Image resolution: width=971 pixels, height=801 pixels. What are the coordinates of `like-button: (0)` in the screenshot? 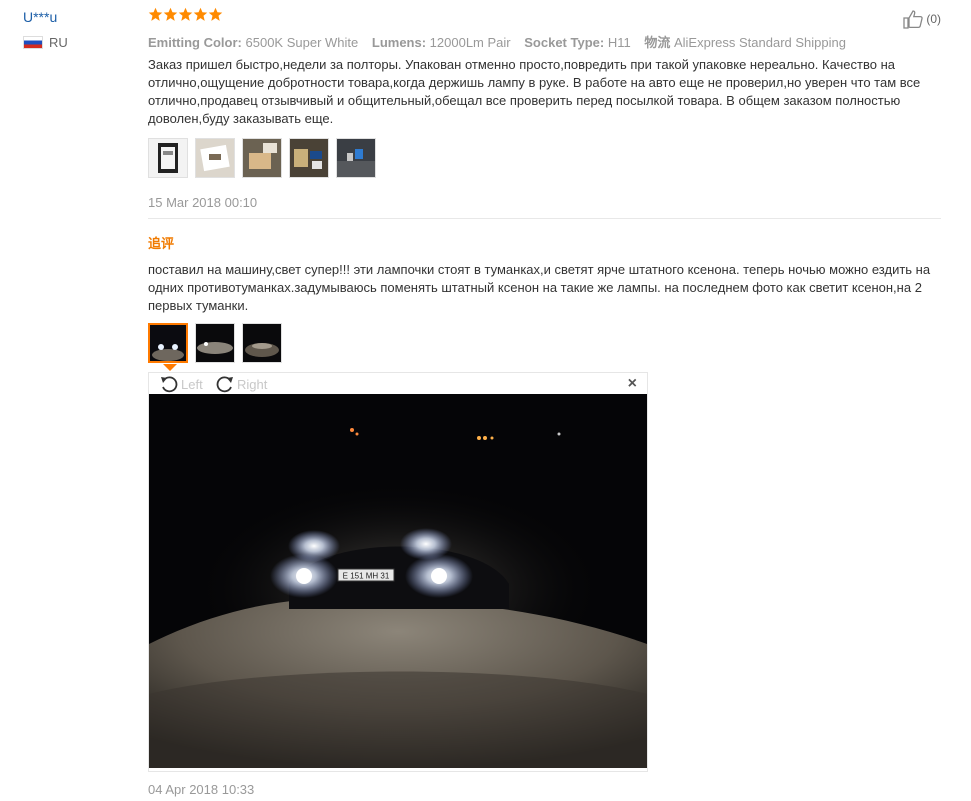 It's located at (921, 19).